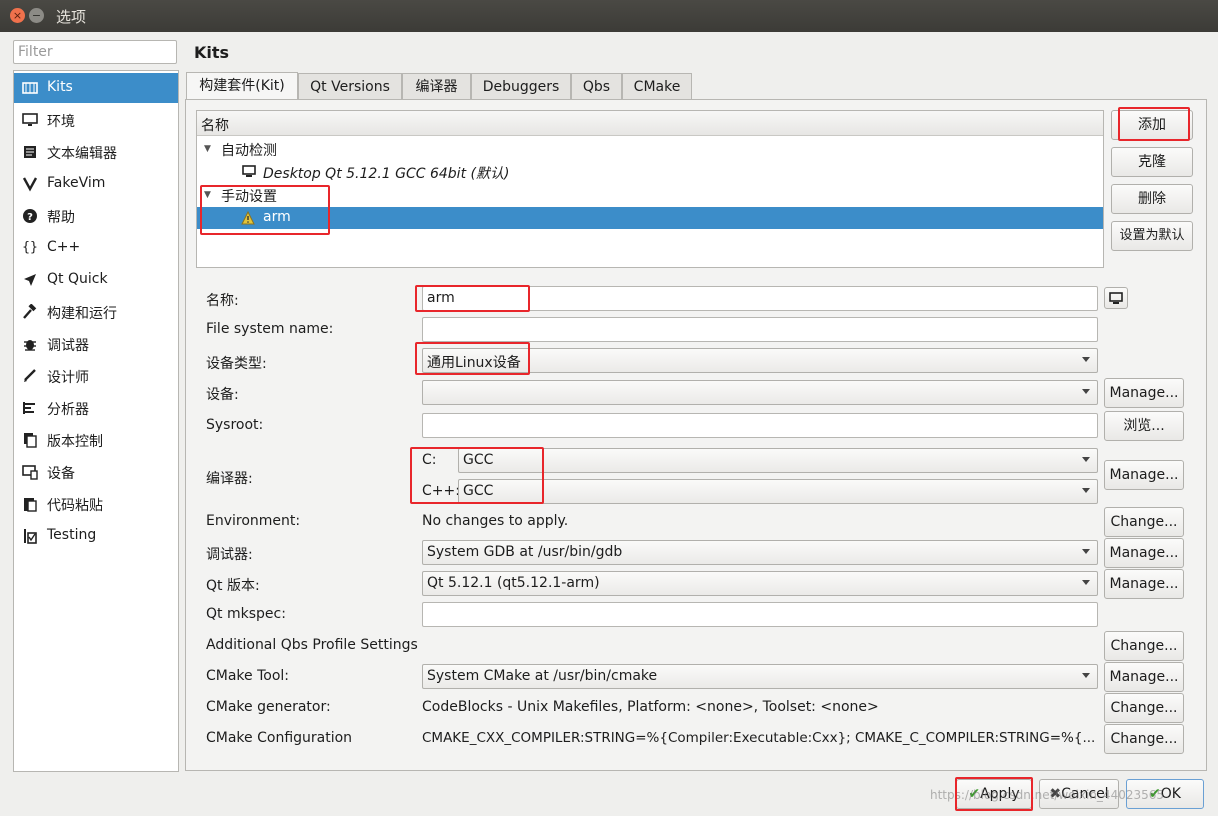 This screenshot has width=1218, height=816. Describe the element at coordinates (760, 425) in the screenshot. I see `sysroot-field` at that location.